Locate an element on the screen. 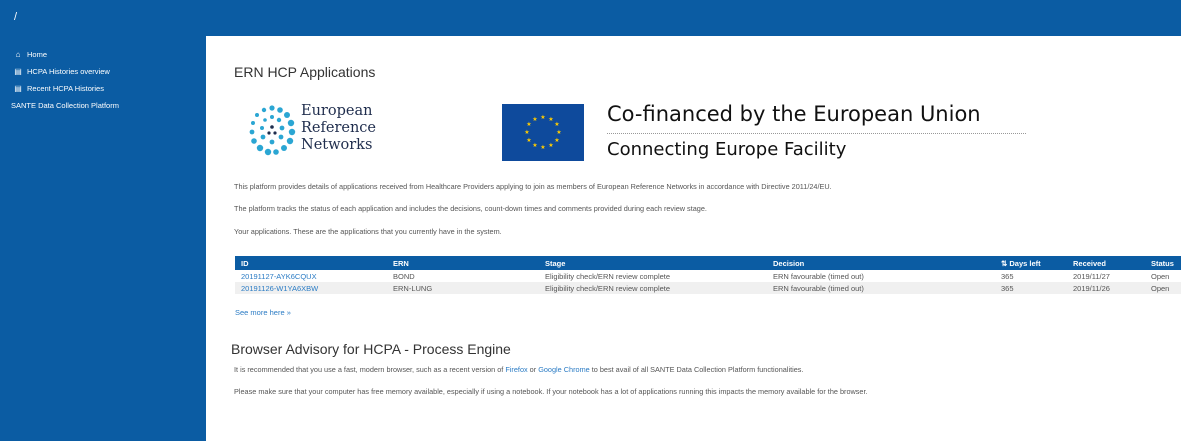  column-header-id: ID is located at coordinates (311, 263).